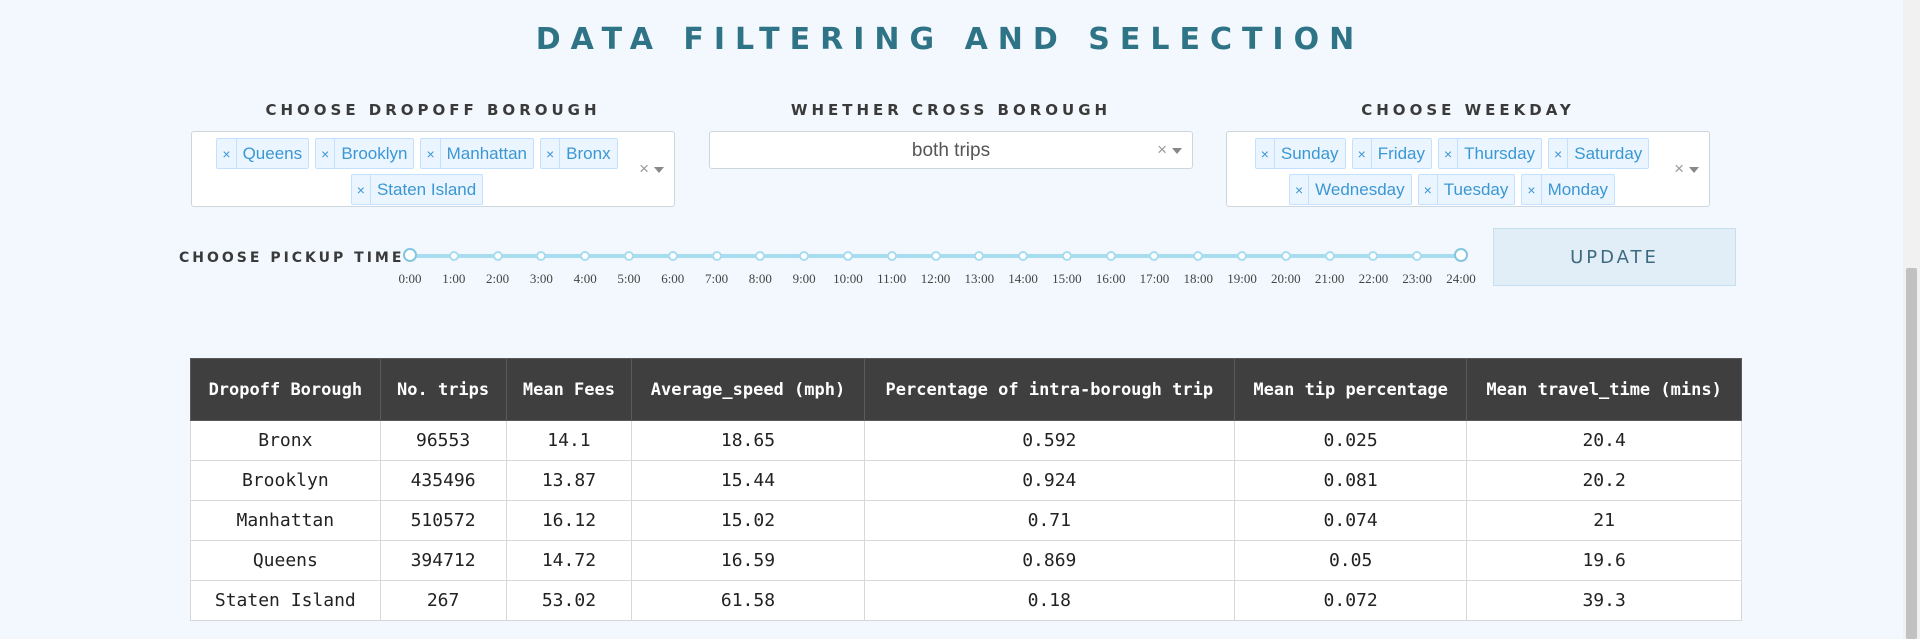 Image resolution: width=1920 pixels, height=639 pixels. Describe the element at coordinates (569, 520) in the screenshot. I see `table-cell: 16.12` at that location.